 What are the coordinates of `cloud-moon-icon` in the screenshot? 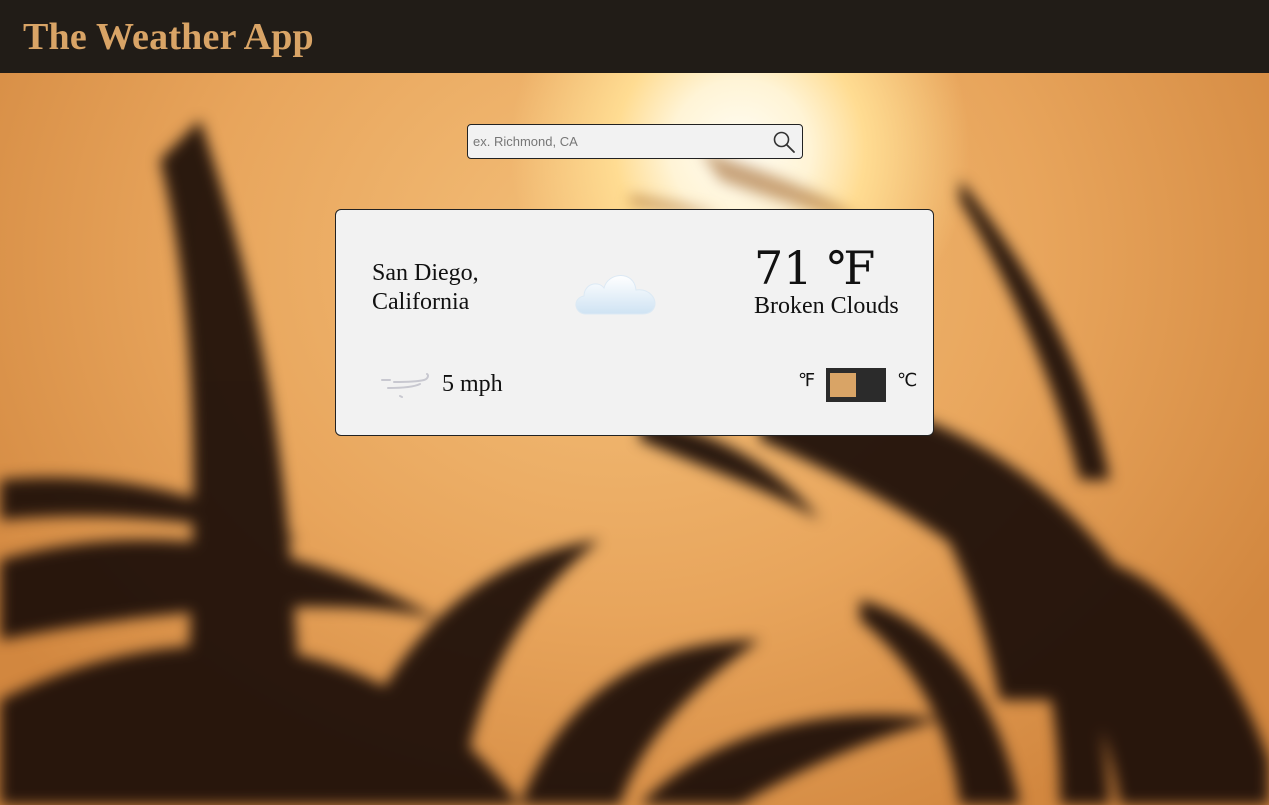 It's located at (615, 290).